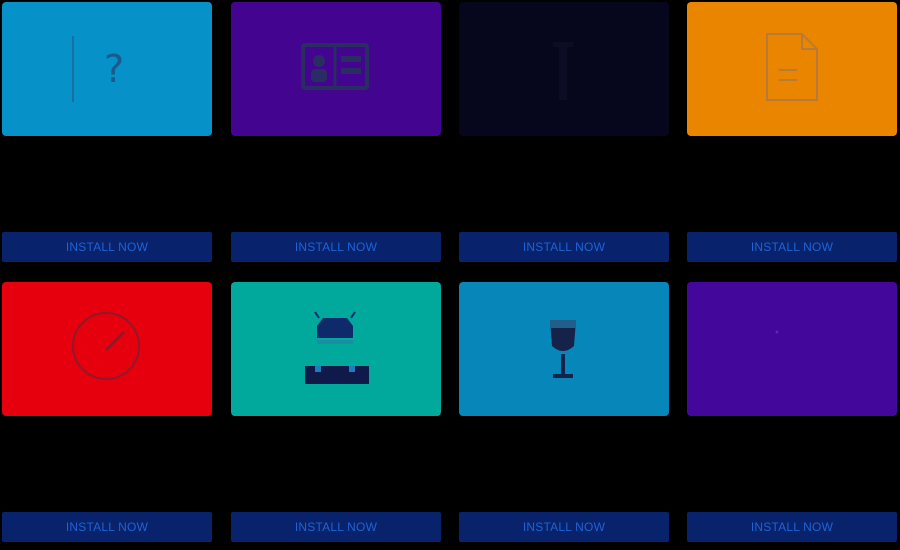 This screenshot has width=900, height=550. I want to click on wine-glass-icon, so click(563, 349).